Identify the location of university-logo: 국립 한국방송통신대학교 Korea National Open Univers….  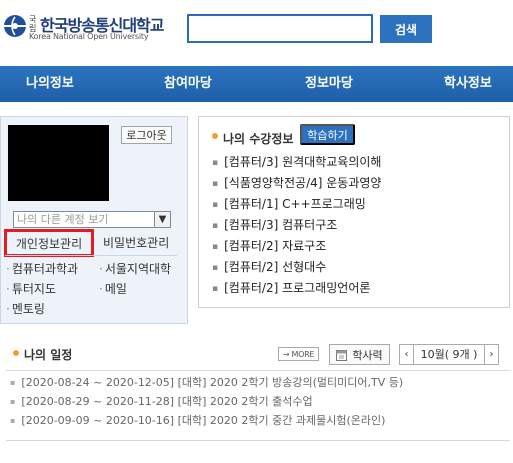
(90, 27).